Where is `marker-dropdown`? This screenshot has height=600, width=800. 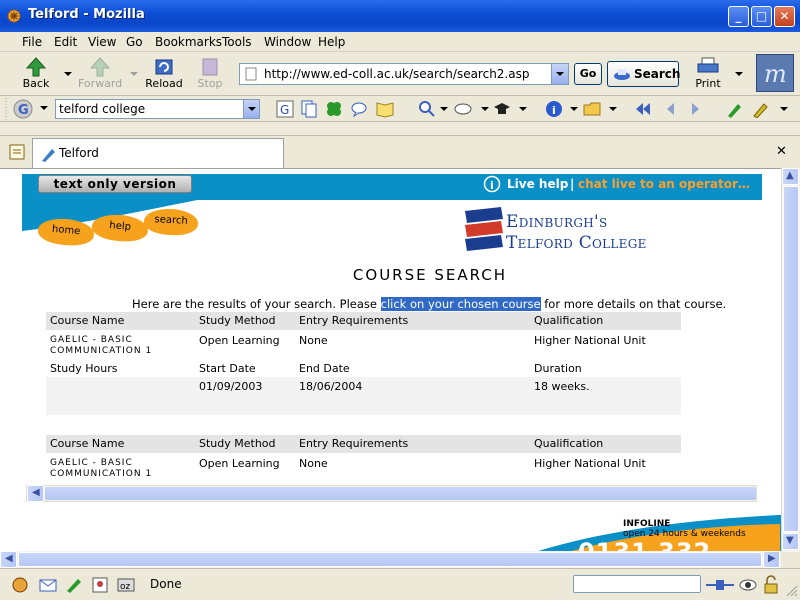
marker-dropdown is located at coordinates (784, 109).